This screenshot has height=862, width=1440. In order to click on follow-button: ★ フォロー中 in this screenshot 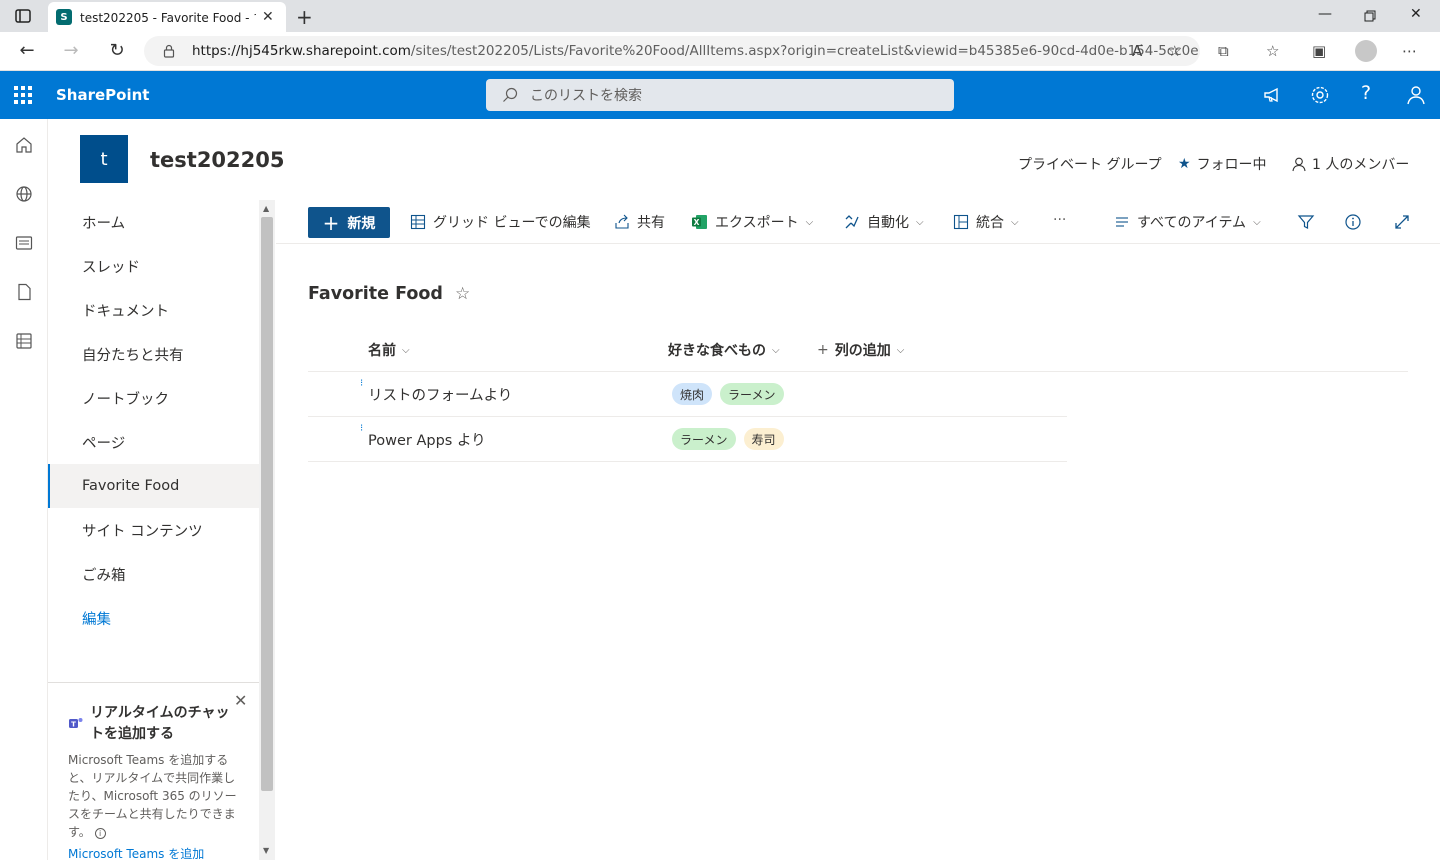, I will do `click(1222, 164)`.